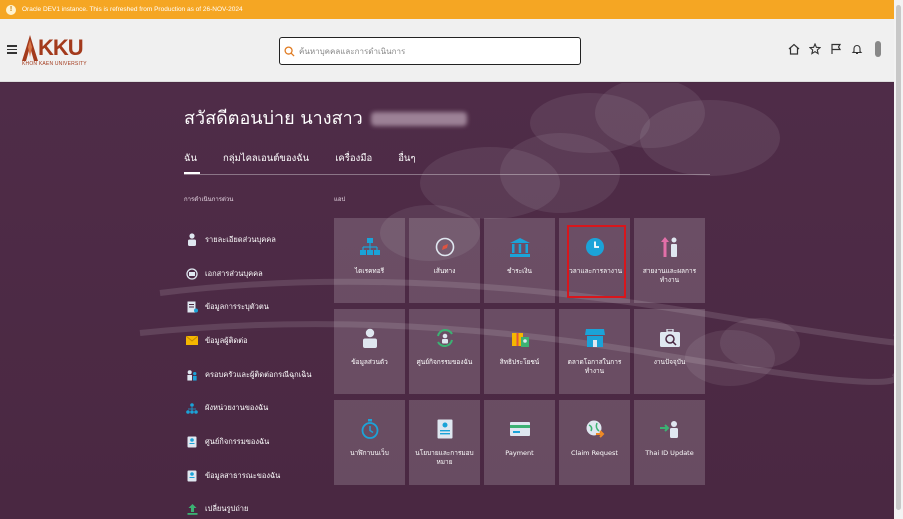 This screenshot has width=903, height=519. What do you see at coordinates (594, 366) in the screenshot?
I see `app-tile-label: ตลาดโอกาสในการทำงาน` at bounding box center [594, 366].